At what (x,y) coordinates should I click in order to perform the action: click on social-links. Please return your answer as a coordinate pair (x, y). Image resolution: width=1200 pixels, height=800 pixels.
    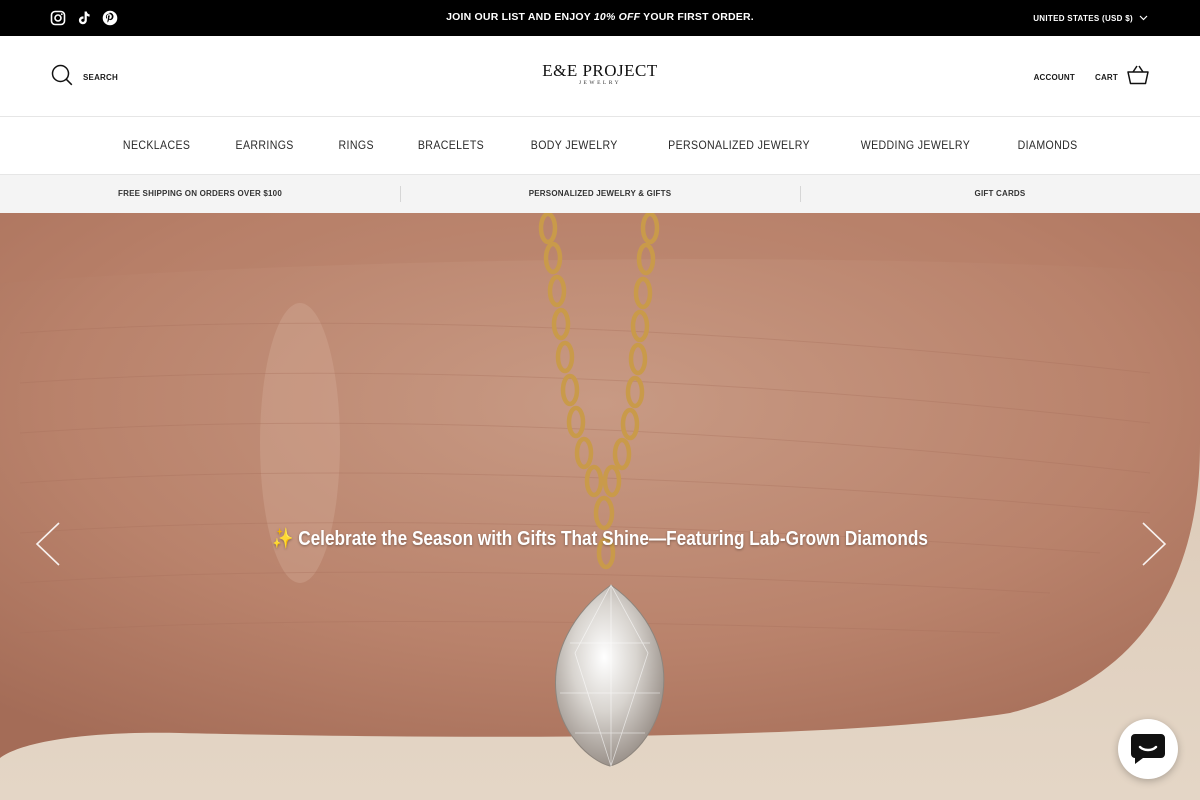
    Looking at the image, I should click on (84, 18).